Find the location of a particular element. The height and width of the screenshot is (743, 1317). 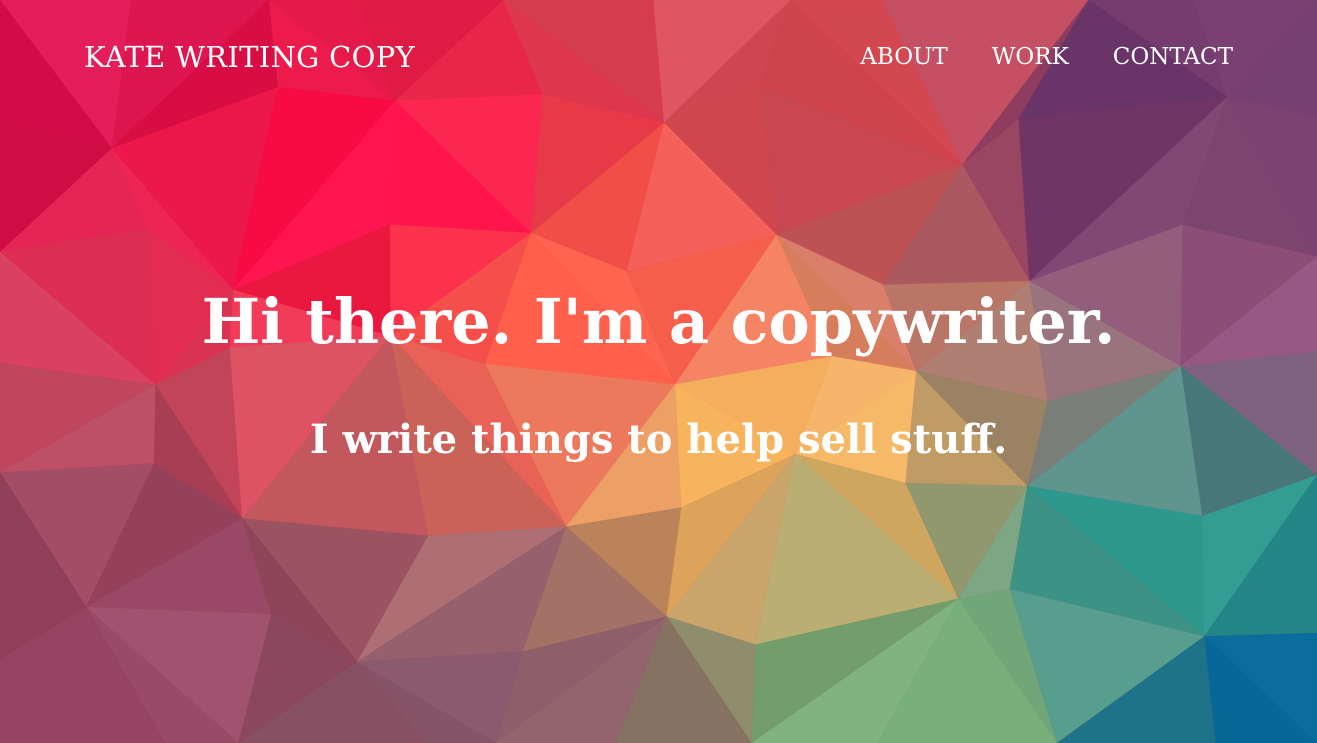

nav-item-about: ABOUT is located at coordinates (904, 57).